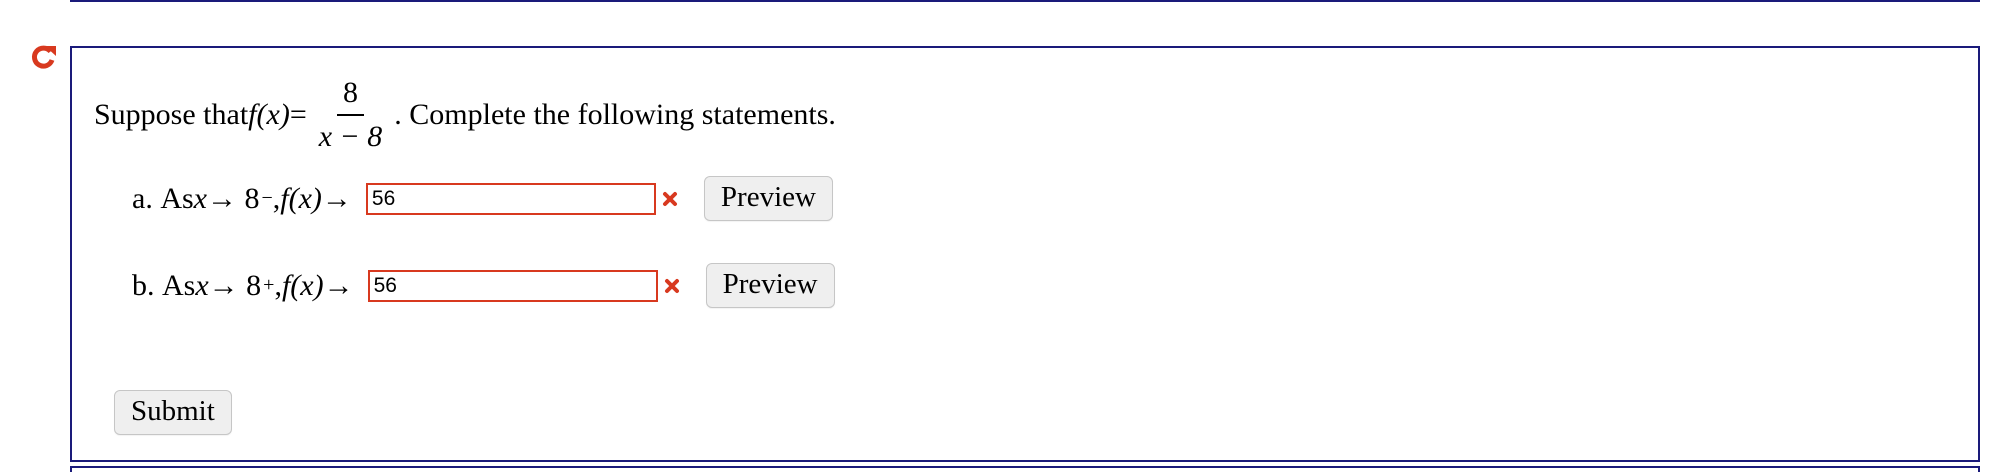  What do you see at coordinates (276, 198) in the screenshot?
I see `part-a-comma: ,` at bounding box center [276, 198].